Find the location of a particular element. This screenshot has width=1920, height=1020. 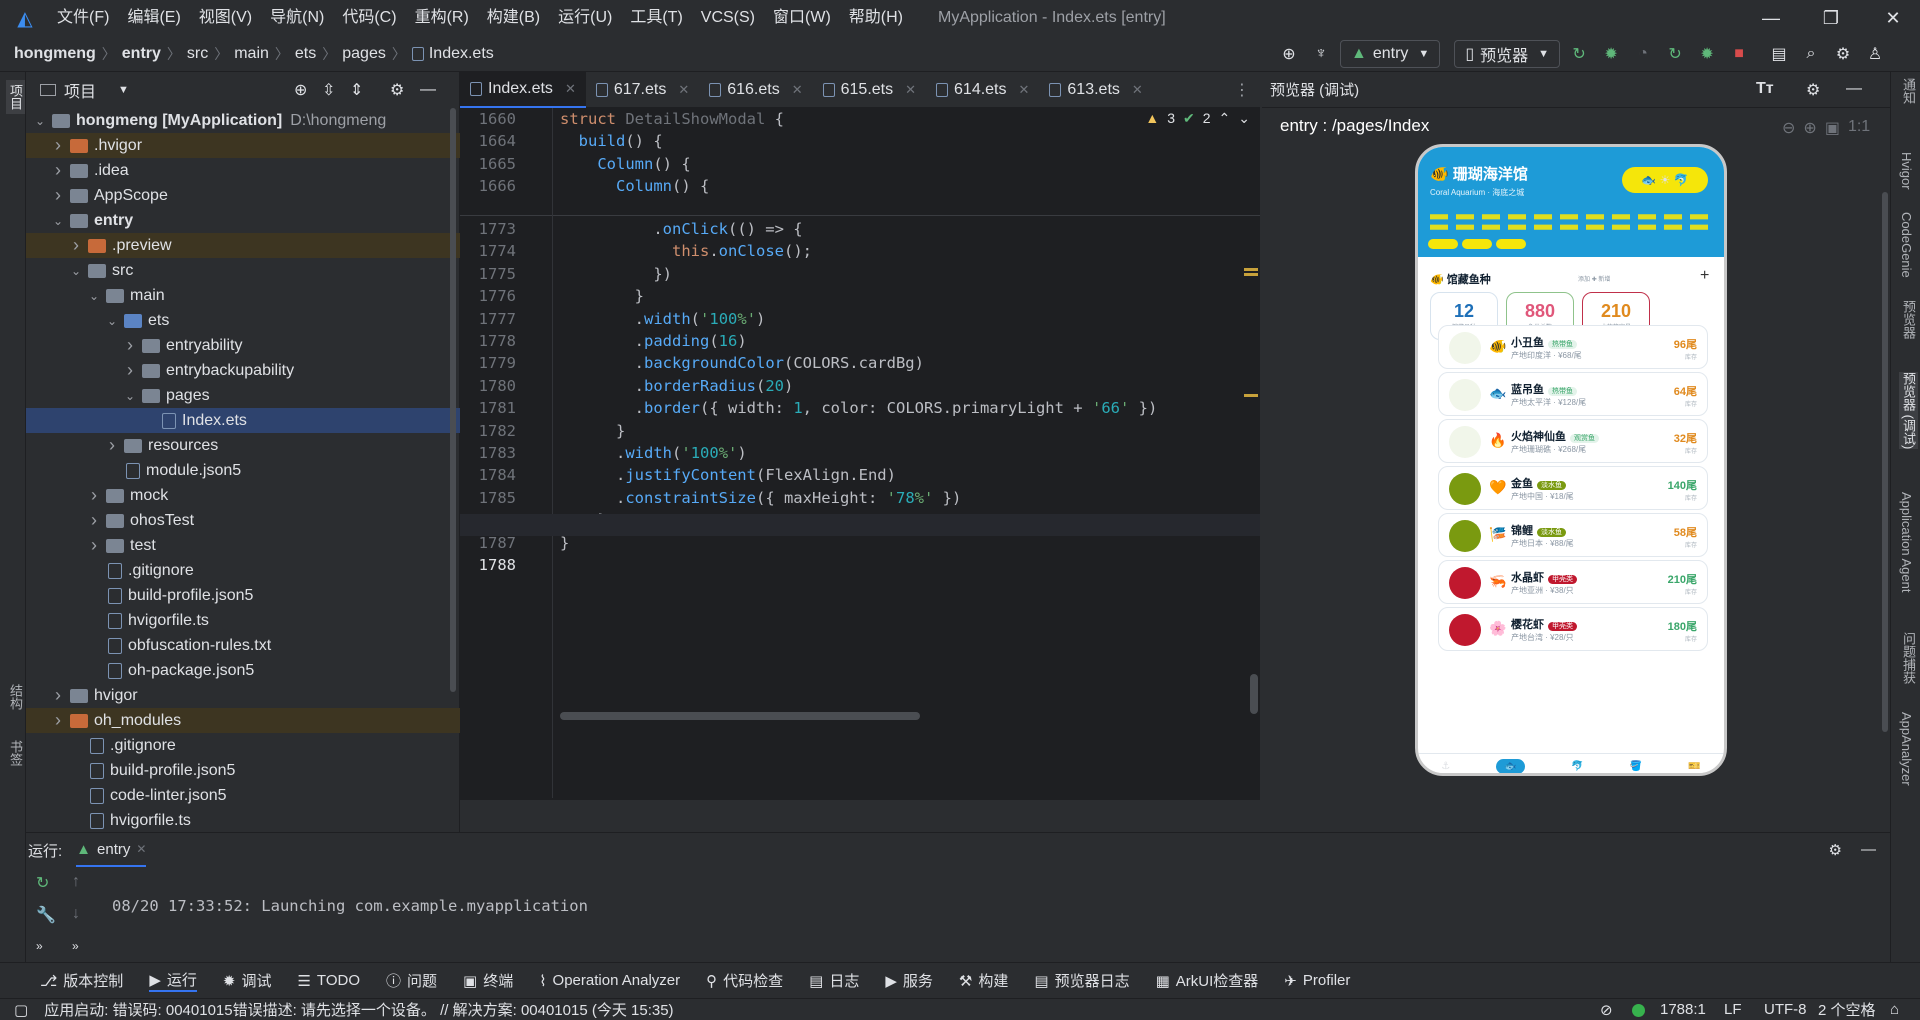

tab-615-ets: 615.ets ✕ is located at coordinates (869, 90).